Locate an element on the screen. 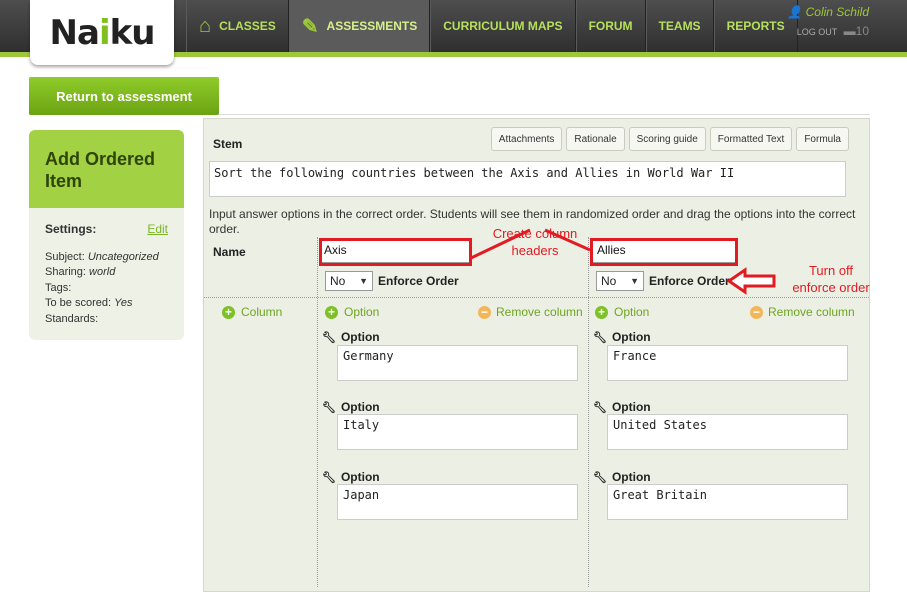 The image size is (907, 592). annotation-arrows is located at coordinates (623, 261).